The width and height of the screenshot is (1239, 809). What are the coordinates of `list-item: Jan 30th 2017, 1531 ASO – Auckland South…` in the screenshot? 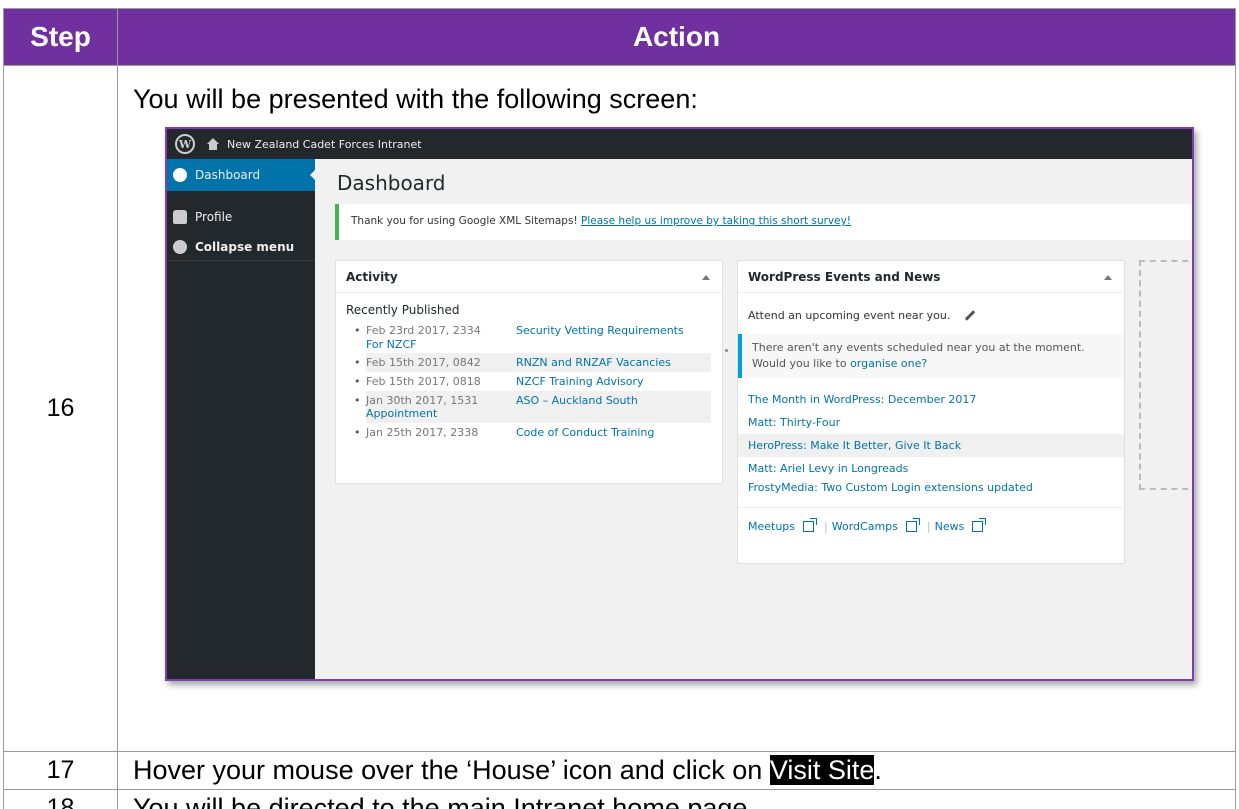 It's located at (532, 407).